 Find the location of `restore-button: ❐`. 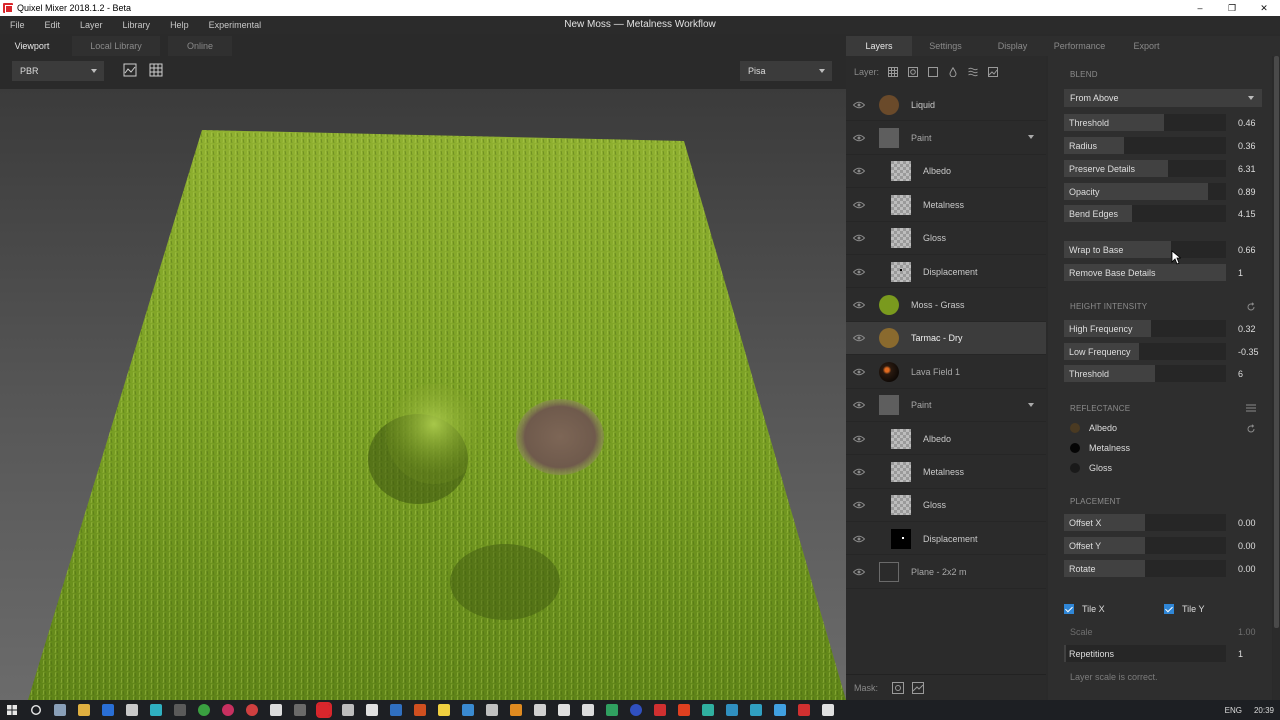

restore-button: ❐ is located at coordinates (1232, 8).